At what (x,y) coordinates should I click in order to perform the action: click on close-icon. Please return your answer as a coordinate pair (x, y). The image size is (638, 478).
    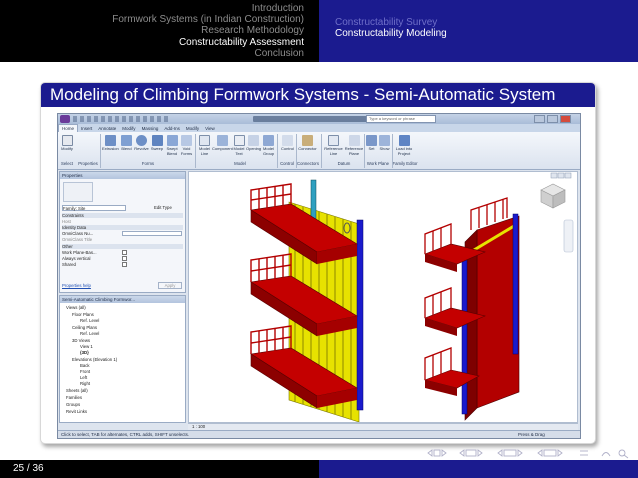
    Looking at the image, I should click on (565, 119).